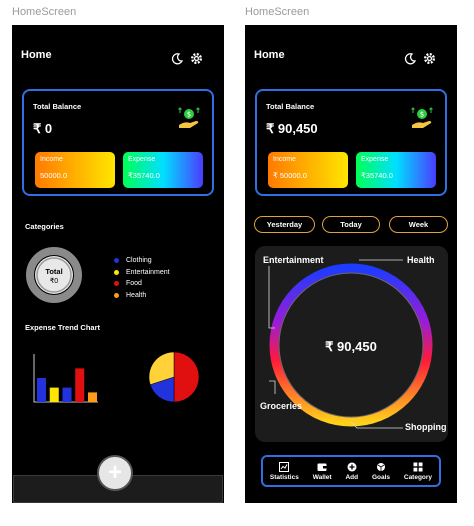 Image resolution: width=474 pixels, height=526 pixels. Describe the element at coordinates (351, 224) in the screenshot. I see `filter-today-button: Today` at that location.